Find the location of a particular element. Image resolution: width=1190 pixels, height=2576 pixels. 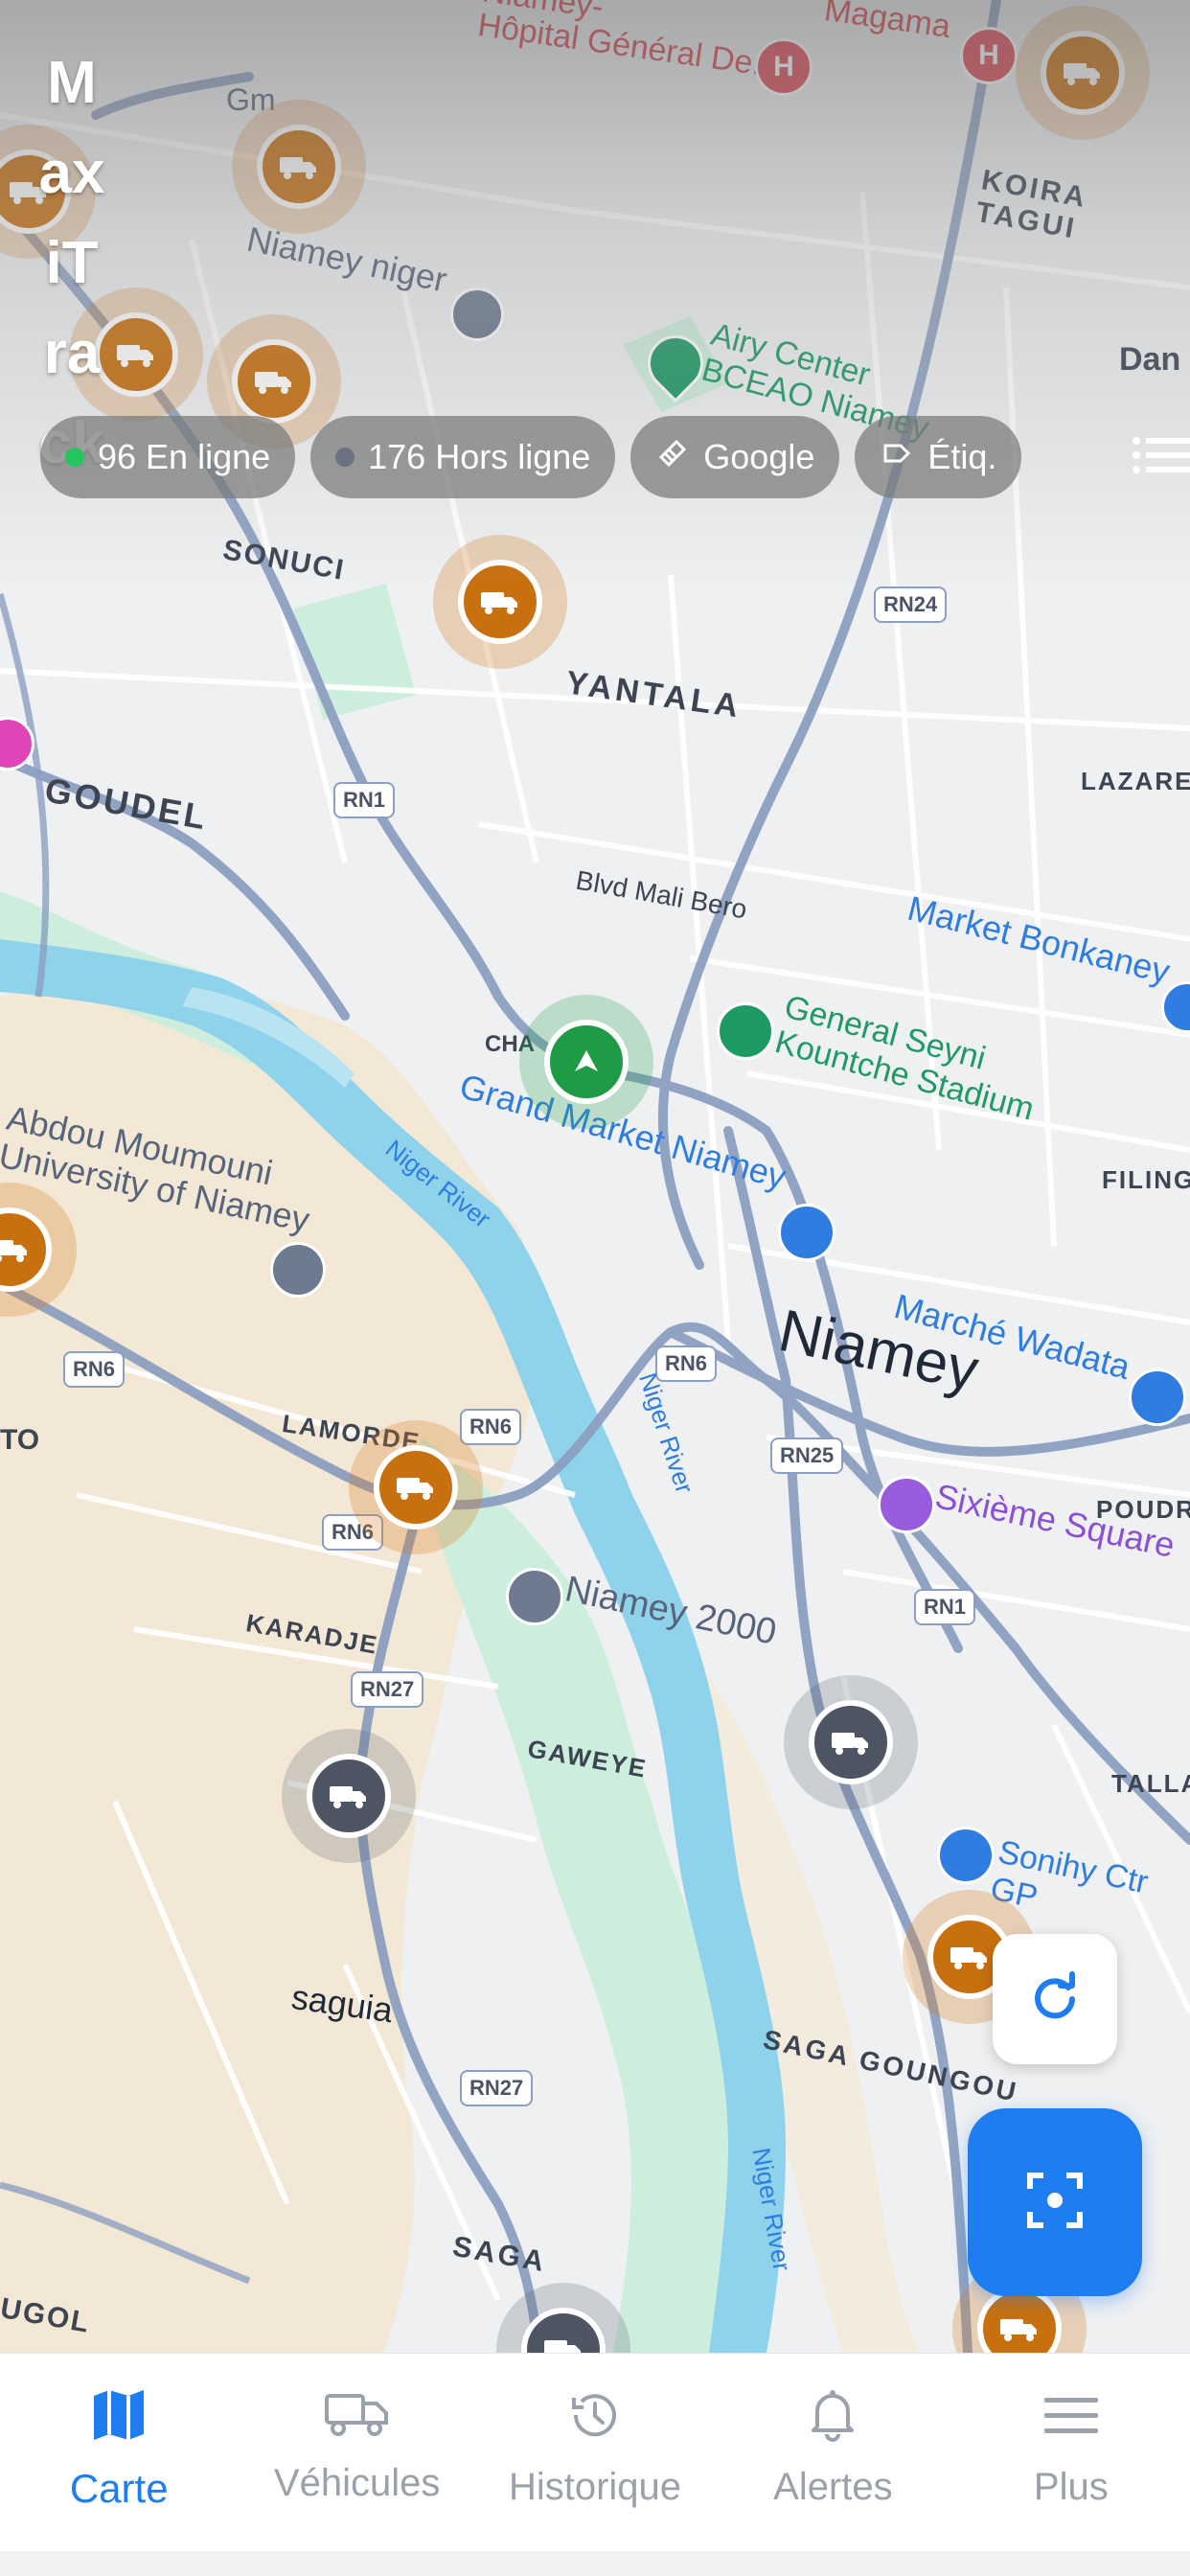

map-label-niger-river-2: Niger River is located at coordinates (666, 1433).